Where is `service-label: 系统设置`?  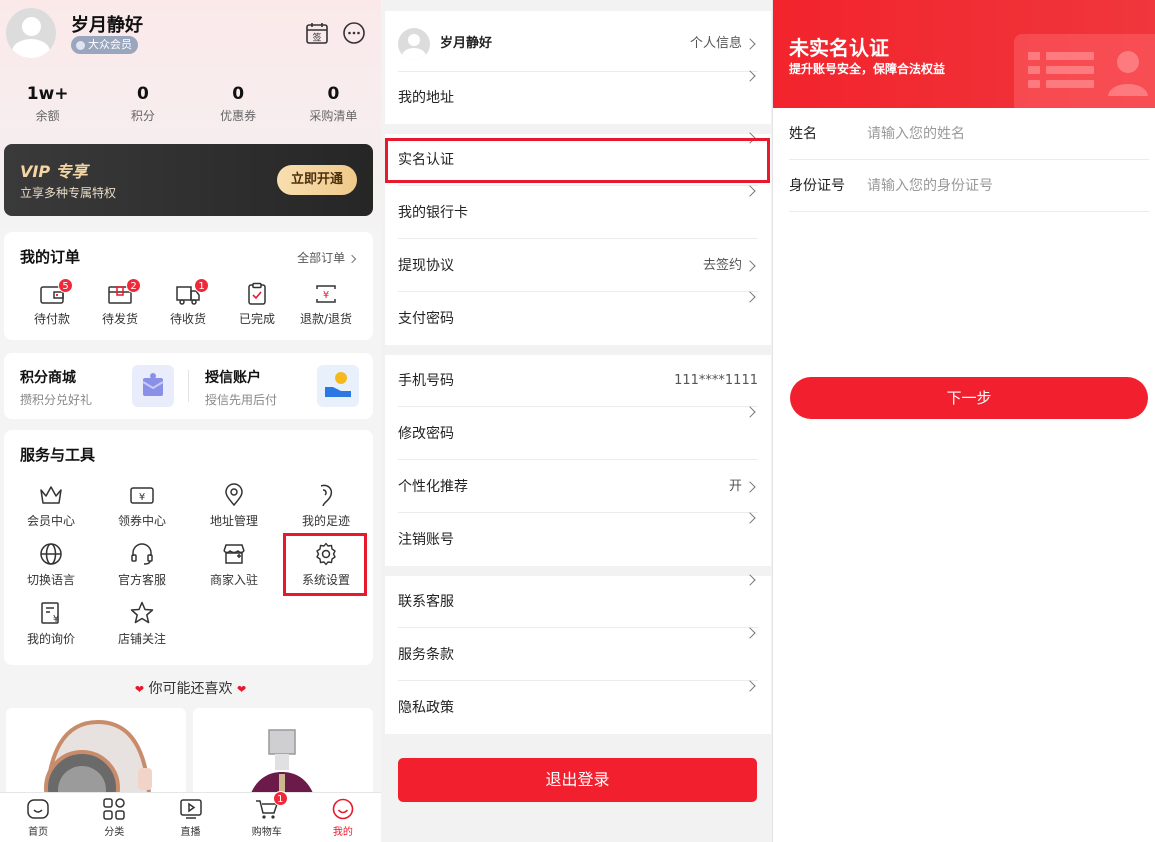
service-label: 系统设置 is located at coordinates (325, 580).